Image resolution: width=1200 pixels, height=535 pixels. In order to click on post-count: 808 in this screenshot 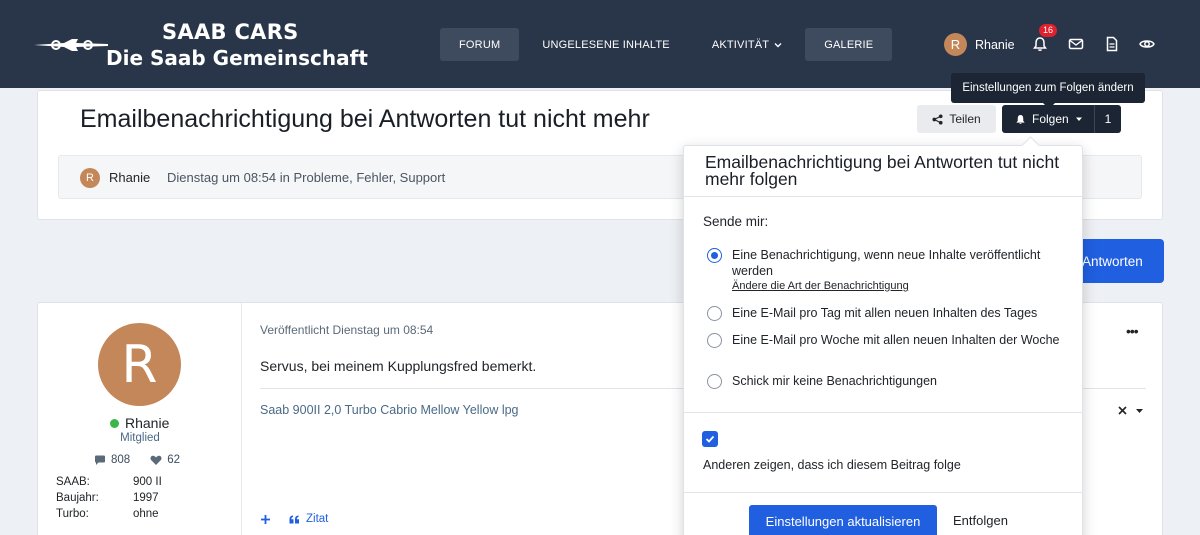, I will do `click(112, 460)`.